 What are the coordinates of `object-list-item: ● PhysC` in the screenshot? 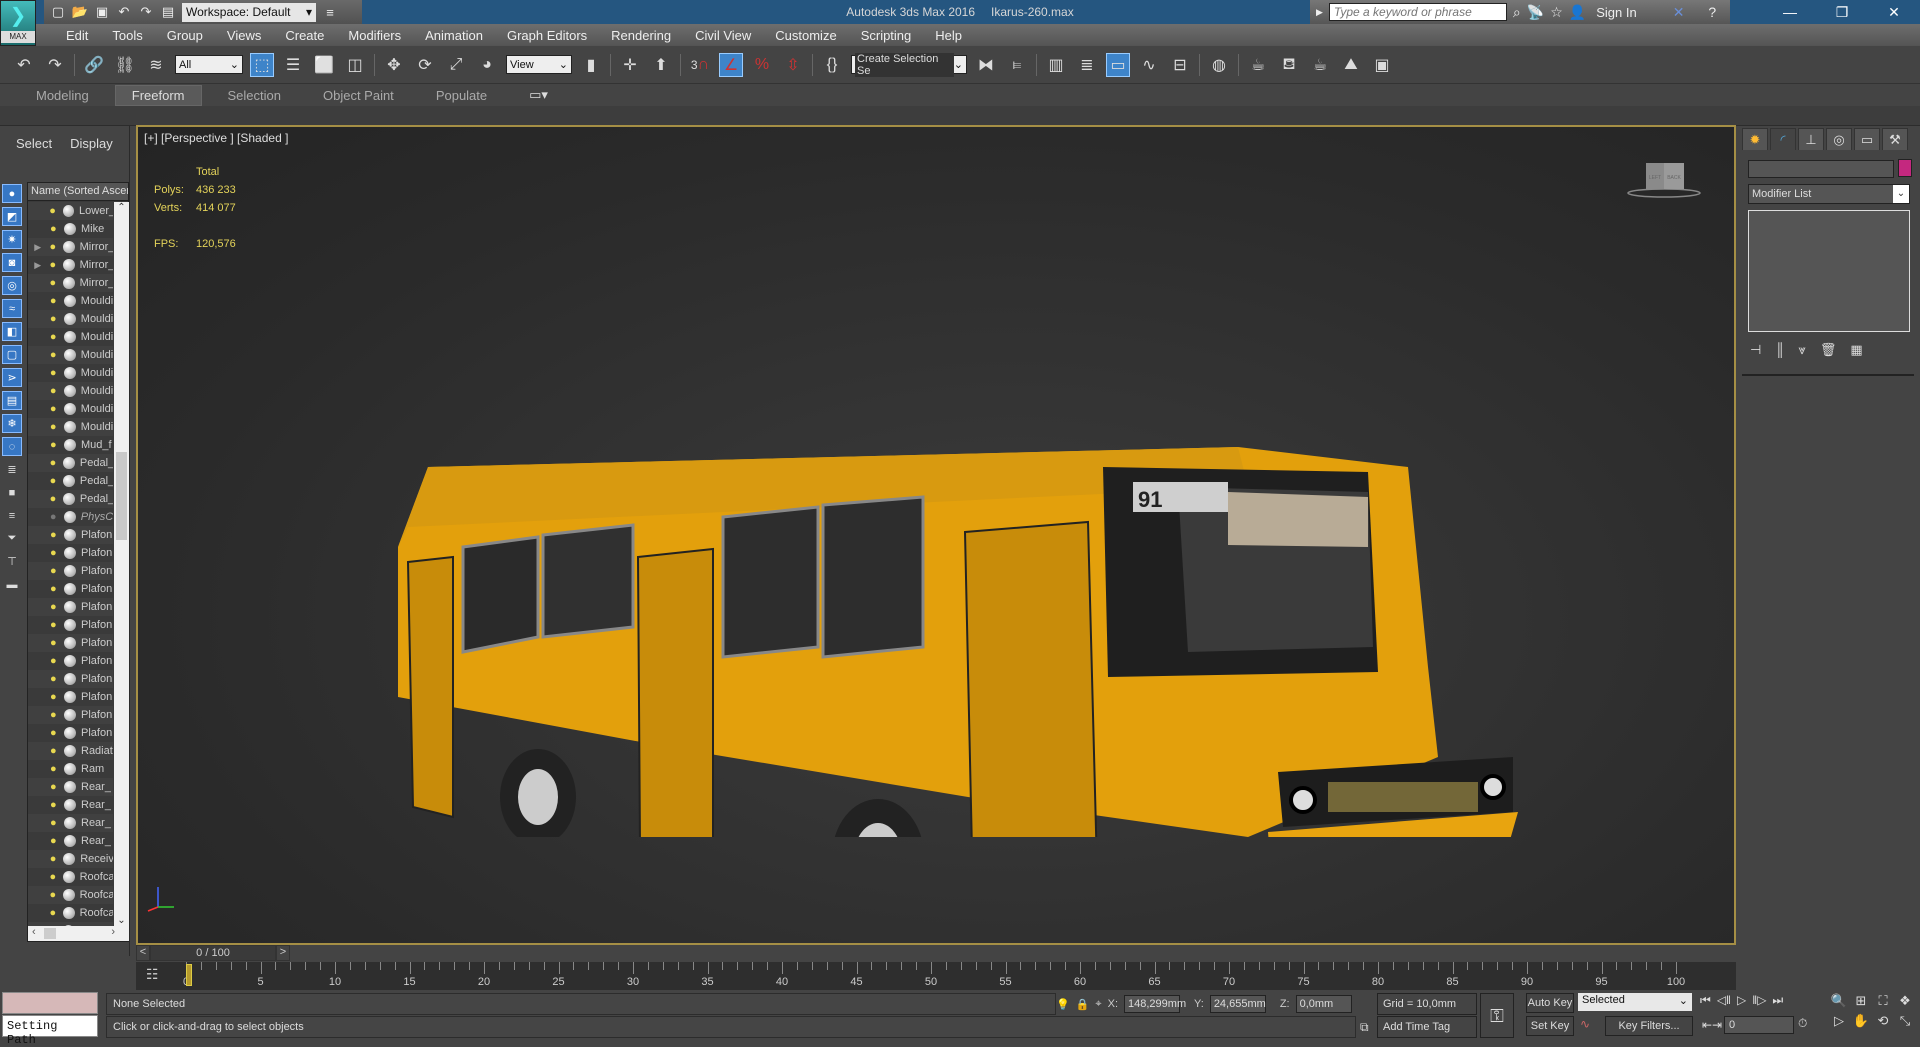 It's located at (70, 517).